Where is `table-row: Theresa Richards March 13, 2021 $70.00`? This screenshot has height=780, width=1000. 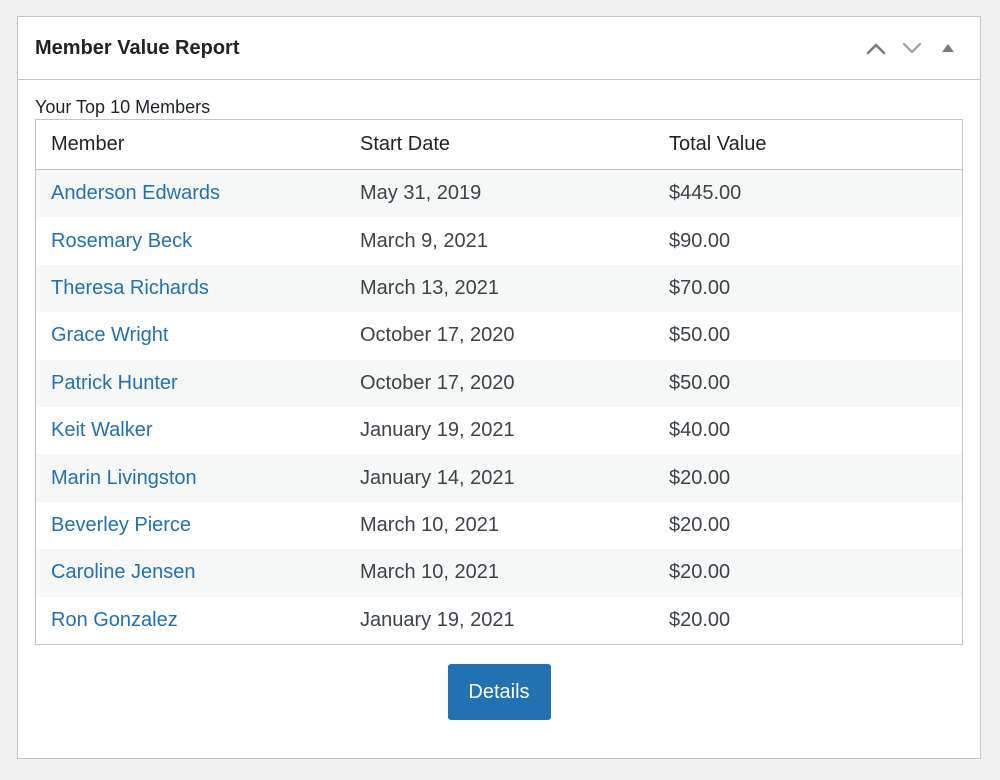
table-row: Theresa Richards March 13, 2021 $70.00 is located at coordinates (499, 288).